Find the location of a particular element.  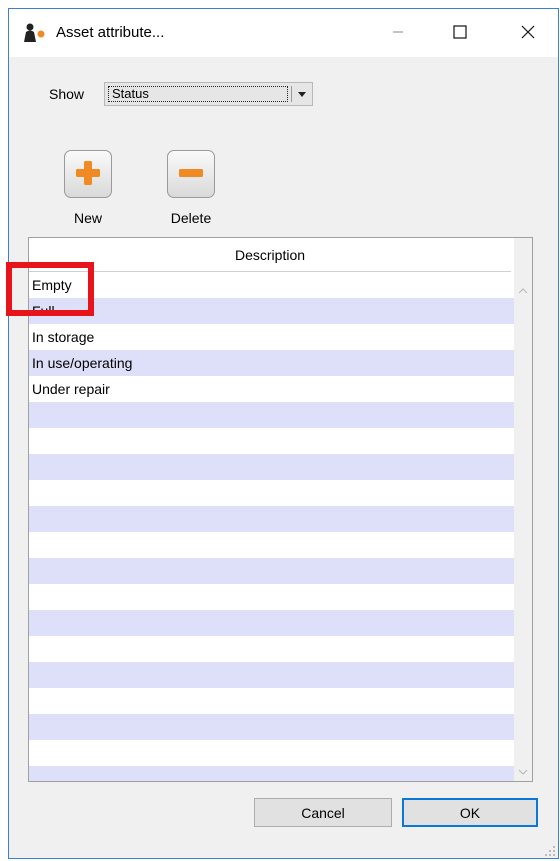

show-dropdown: Status is located at coordinates (208, 94).